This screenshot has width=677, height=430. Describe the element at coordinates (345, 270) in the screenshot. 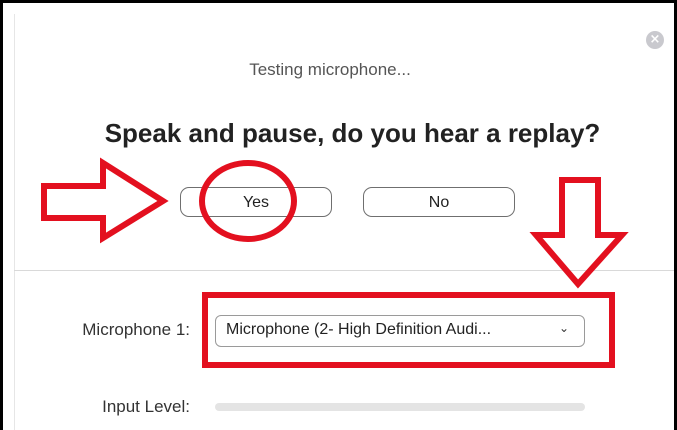

I see `section-divider` at that location.